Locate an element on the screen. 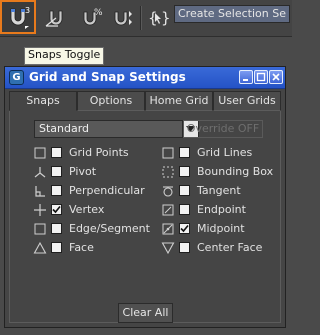  settings-tabs: Snaps Options Home Grid User Grids is located at coordinates (145, 101).